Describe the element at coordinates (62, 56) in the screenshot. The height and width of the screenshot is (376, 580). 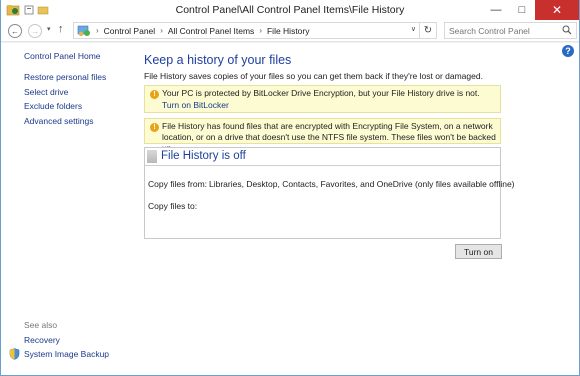
I see `sidebar-item-home: Control Panel Home` at that location.